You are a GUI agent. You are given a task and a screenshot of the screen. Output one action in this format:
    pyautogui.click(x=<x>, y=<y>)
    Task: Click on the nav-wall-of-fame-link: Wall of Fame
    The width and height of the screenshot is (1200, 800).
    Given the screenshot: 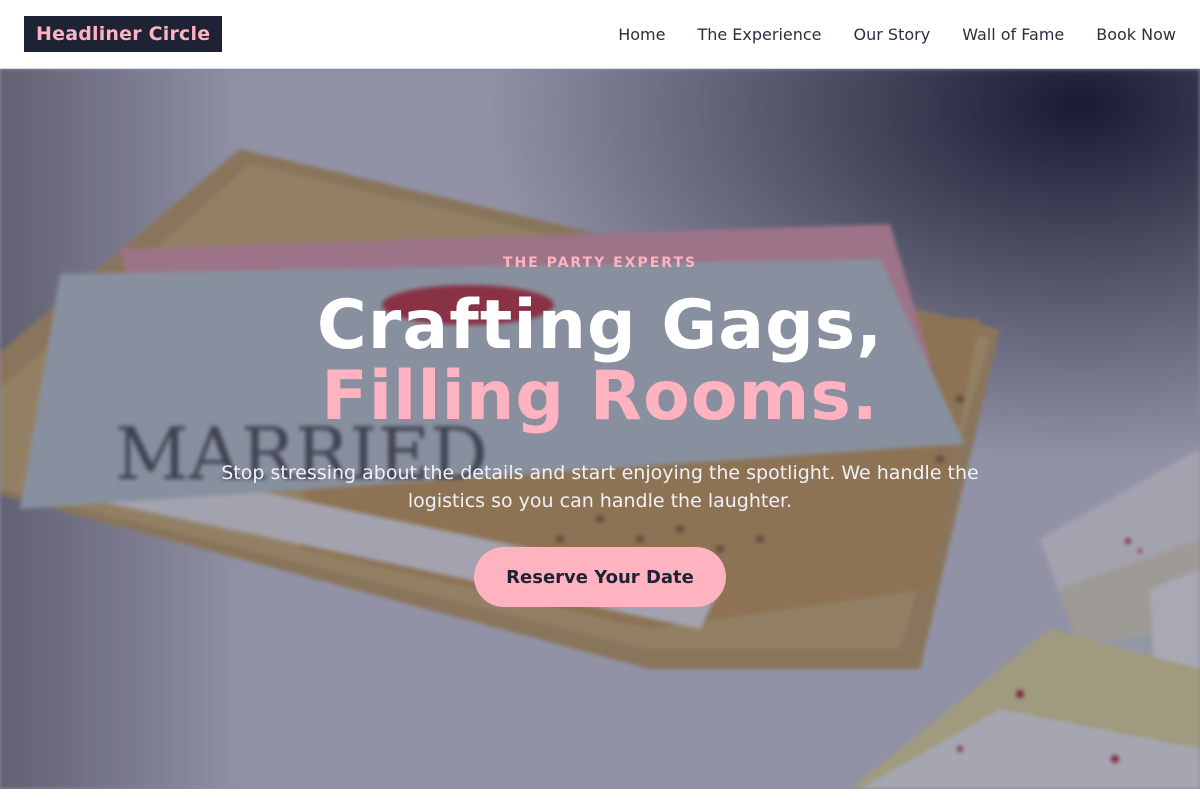 What is the action you would take?
    pyautogui.click(x=1013, y=34)
    